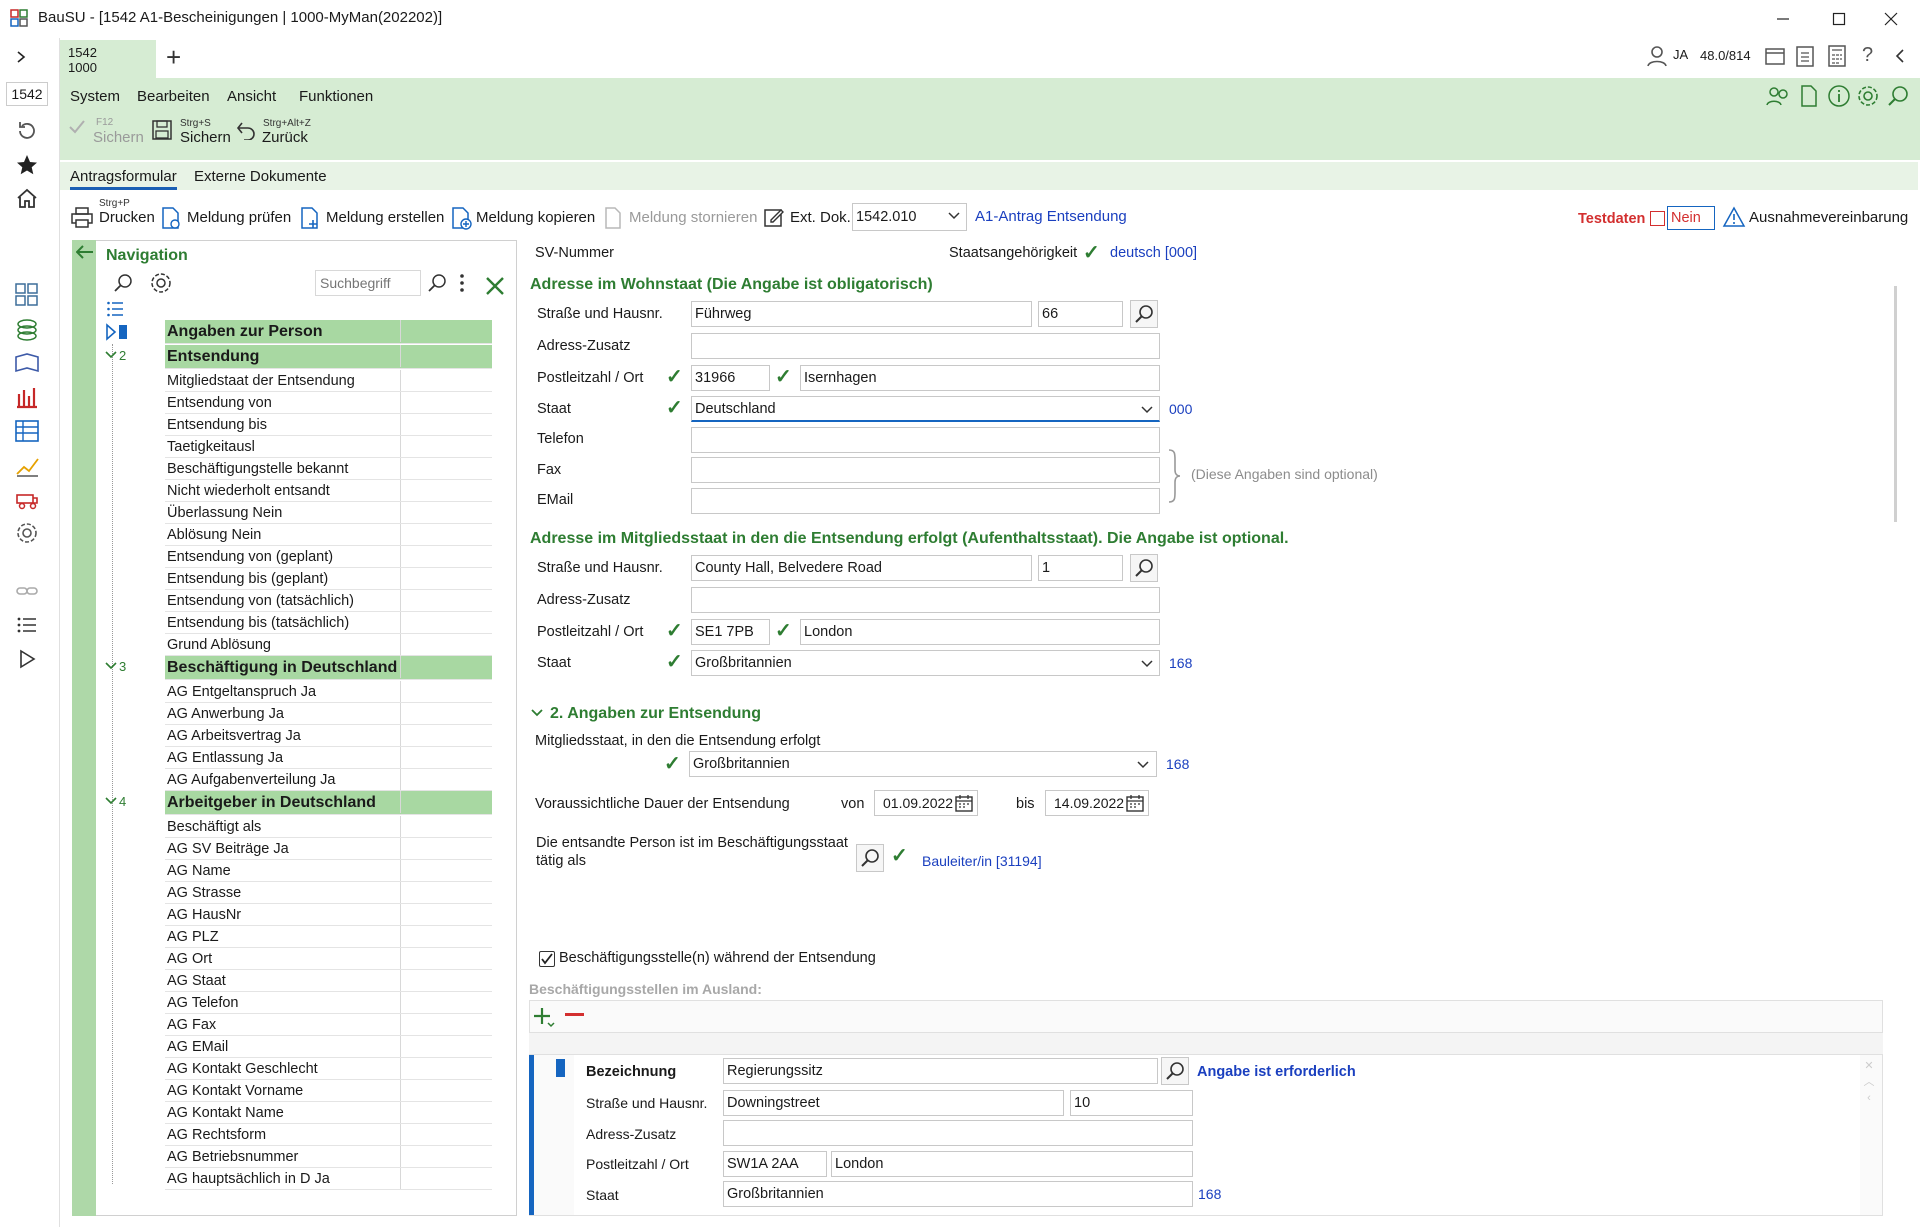  Describe the element at coordinates (328, 1069) in the screenshot. I see `nav-item: AG Kontakt Geschlecht` at that location.